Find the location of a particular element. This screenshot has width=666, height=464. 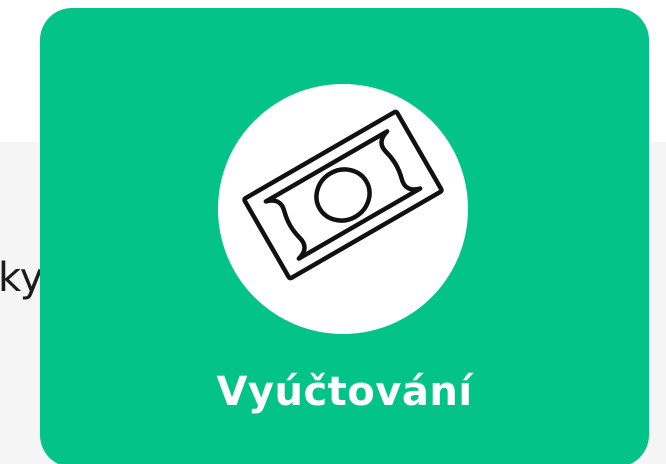

card-label: Vyúčtování is located at coordinates (344, 392).